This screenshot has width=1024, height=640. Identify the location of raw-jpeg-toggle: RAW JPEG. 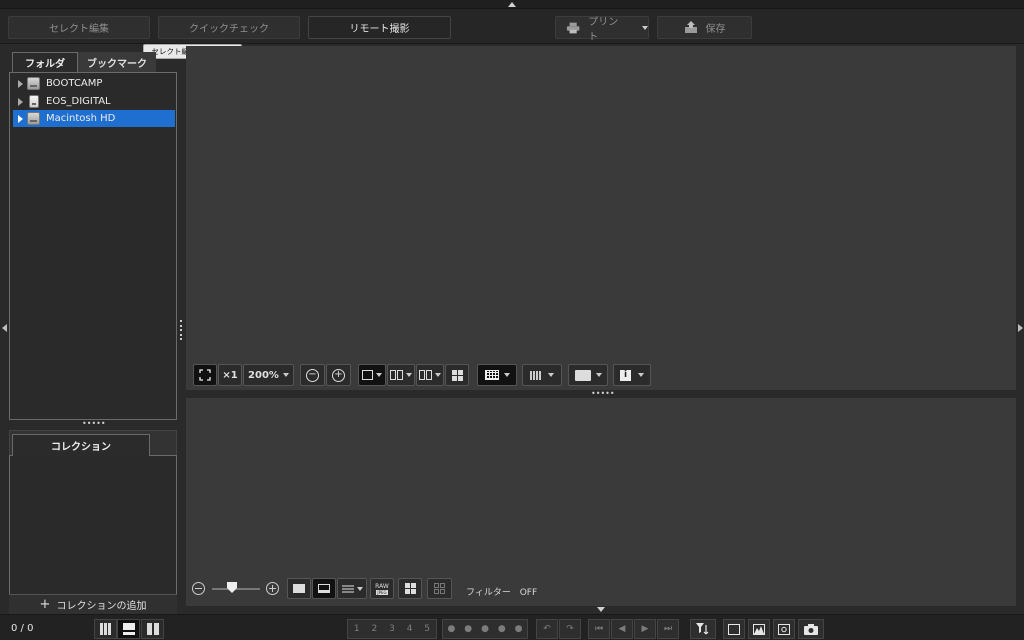
(382, 588).